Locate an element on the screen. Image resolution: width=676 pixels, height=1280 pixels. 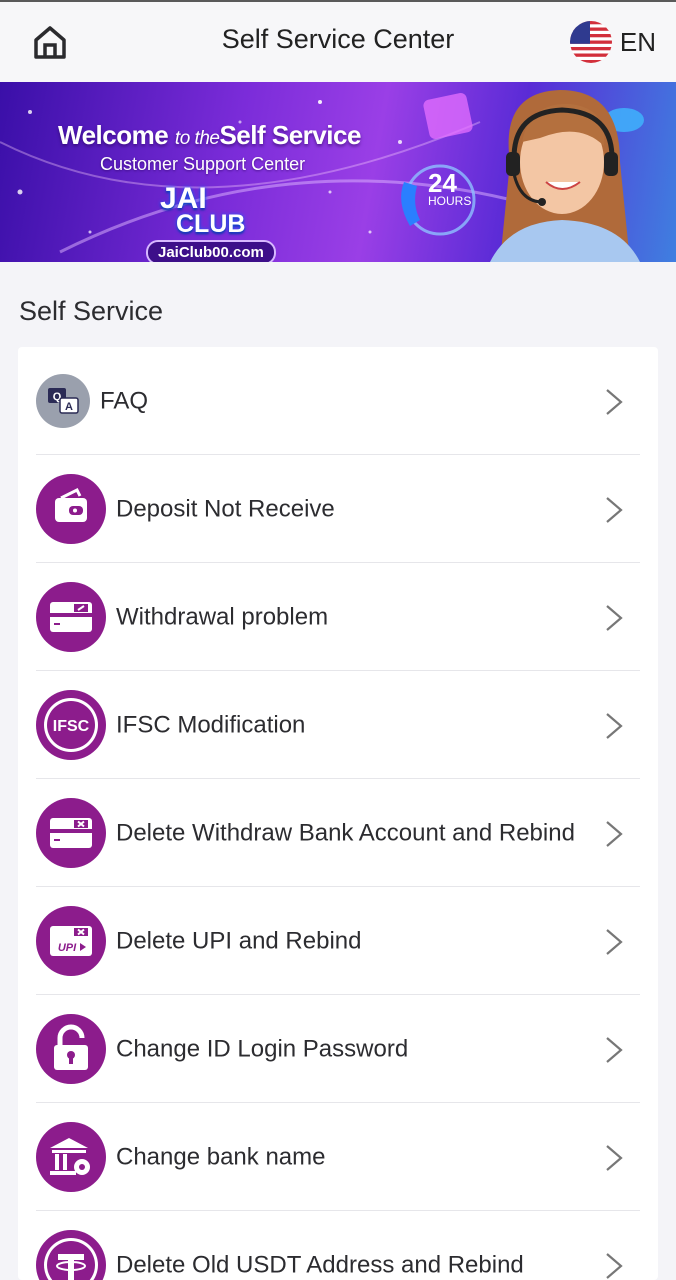
wallet-icon is located at coordinates (71, 509).